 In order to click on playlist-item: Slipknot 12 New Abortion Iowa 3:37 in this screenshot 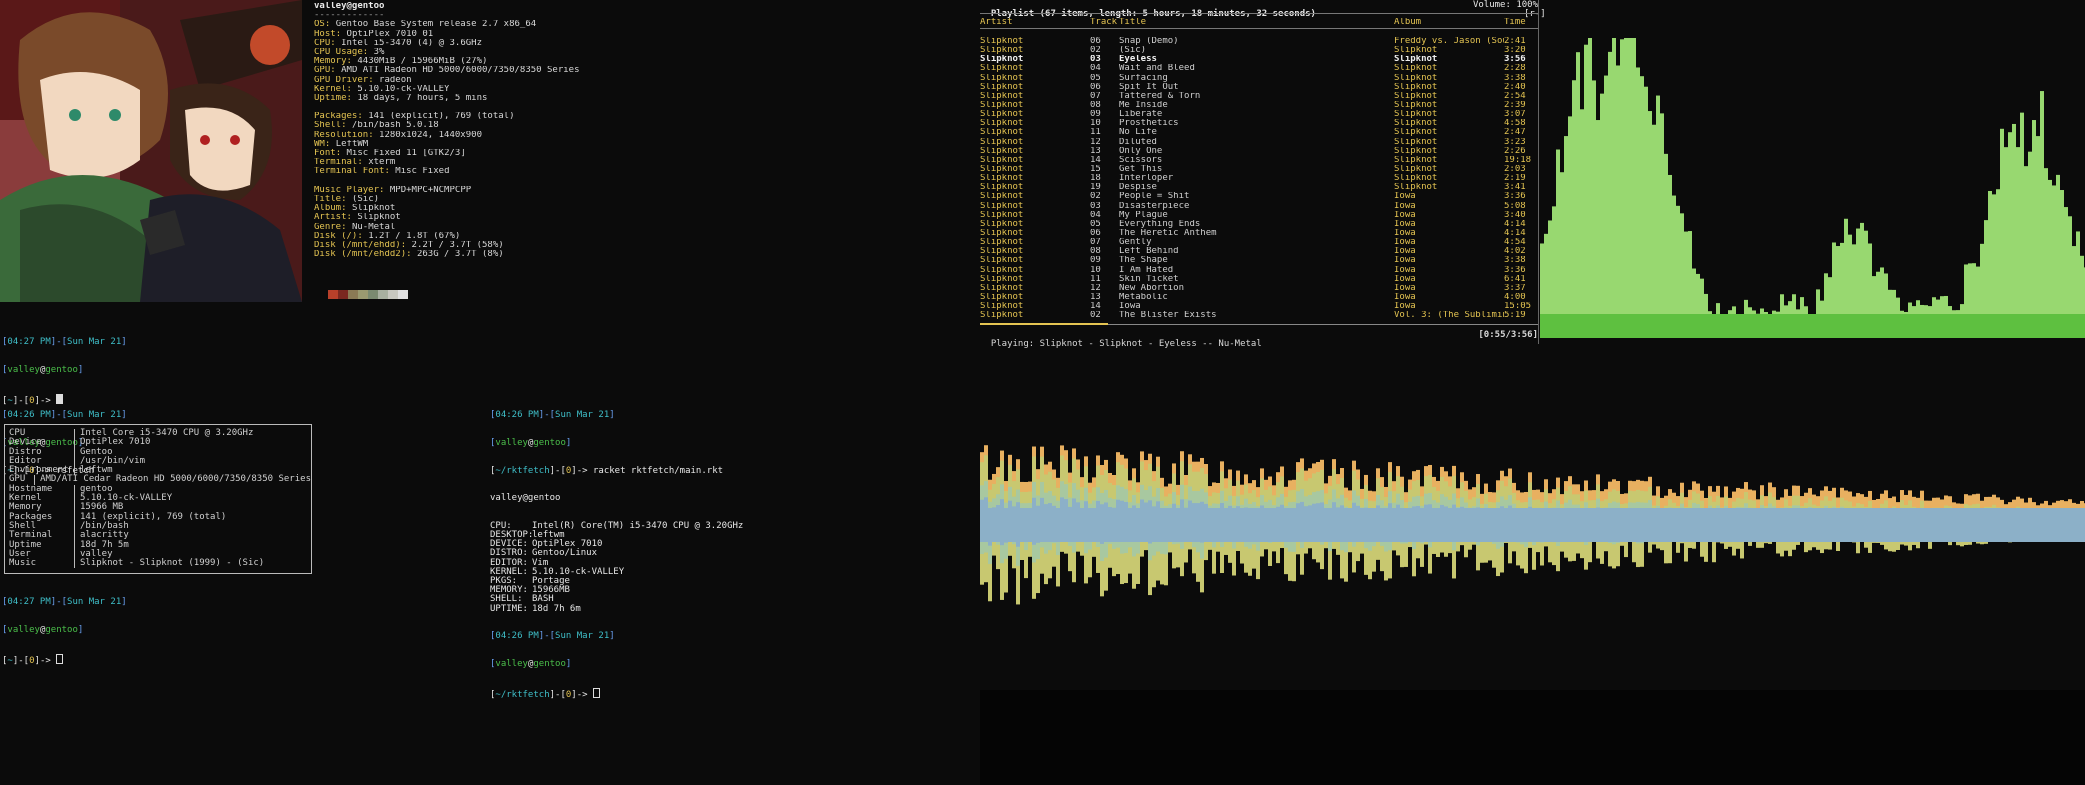, I will do `click(1259, 288)`.